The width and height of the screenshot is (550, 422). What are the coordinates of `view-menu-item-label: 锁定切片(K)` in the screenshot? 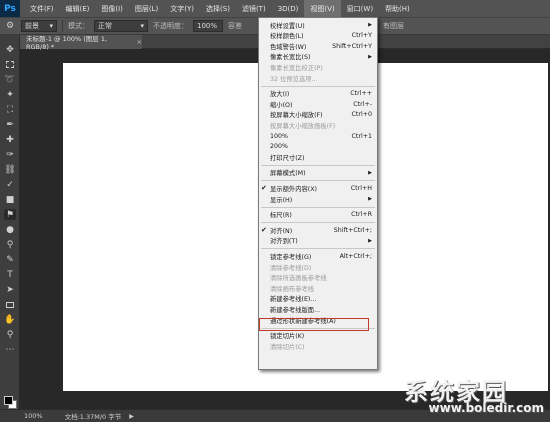 It's located at (287, 337).